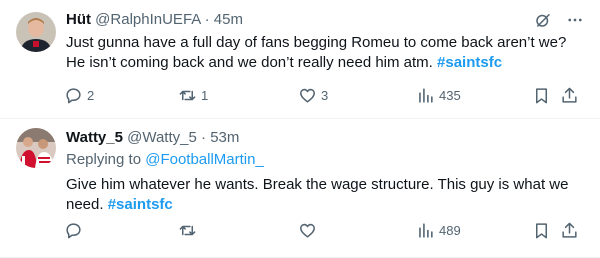 The image size is (600, 258). Describe the element at coordinates (325, 95) in the screenshot. I see `like-count: 3` at that location.